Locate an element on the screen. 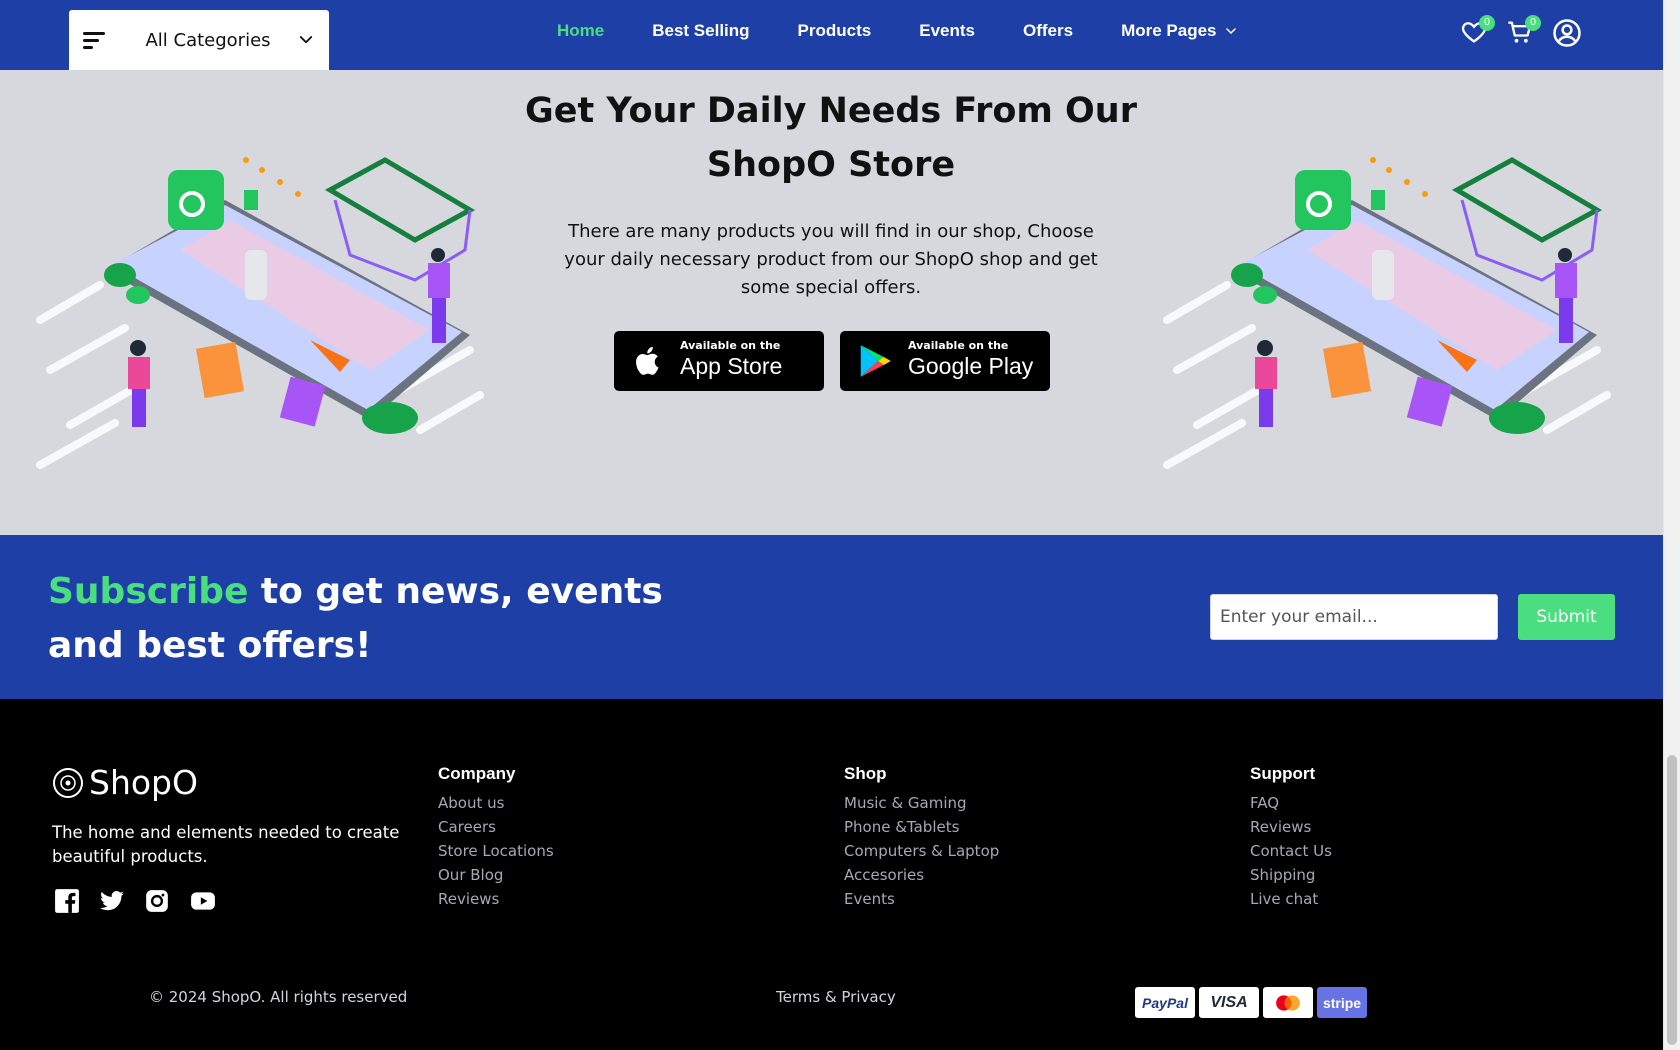 The image size is (1680, 1050). wishlist-count-badge: 0 is located at coordinates (1487, 23).